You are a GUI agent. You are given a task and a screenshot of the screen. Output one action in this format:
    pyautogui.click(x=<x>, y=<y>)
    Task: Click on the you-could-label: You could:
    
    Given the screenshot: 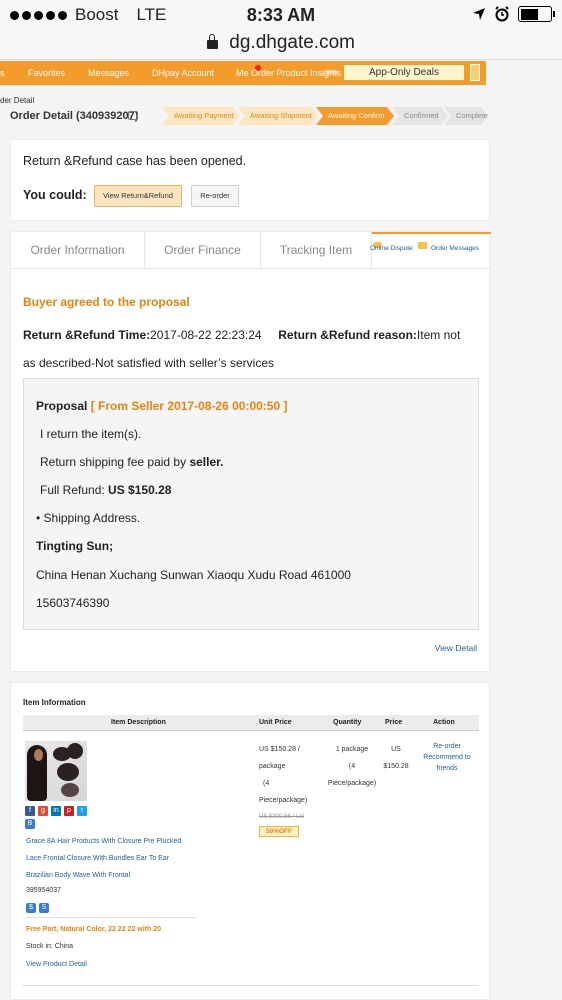 What is the action you would take?
    pyautogui.click(x=55, y=195)
    